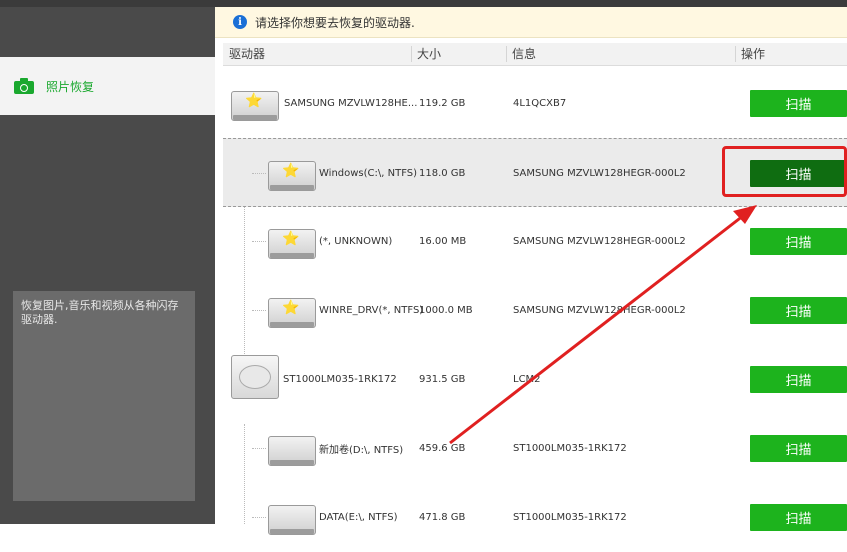  I want to click on drive-info: 4L1QCXB7, so click(540, 103).